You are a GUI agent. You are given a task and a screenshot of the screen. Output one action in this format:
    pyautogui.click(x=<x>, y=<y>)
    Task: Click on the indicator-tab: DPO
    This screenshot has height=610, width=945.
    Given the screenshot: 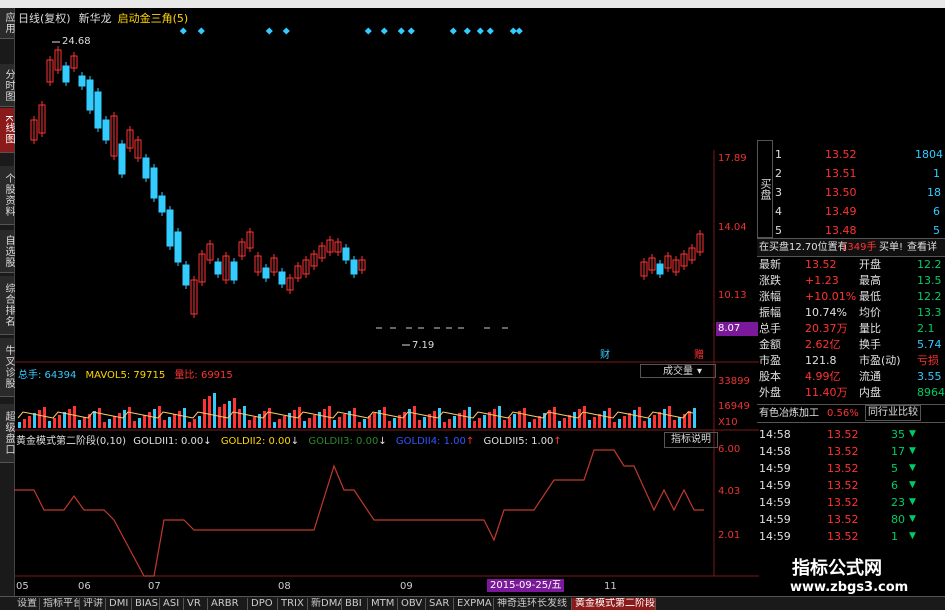 What is the action you would take?
    pyautogui.click(x=263, y=604)
    